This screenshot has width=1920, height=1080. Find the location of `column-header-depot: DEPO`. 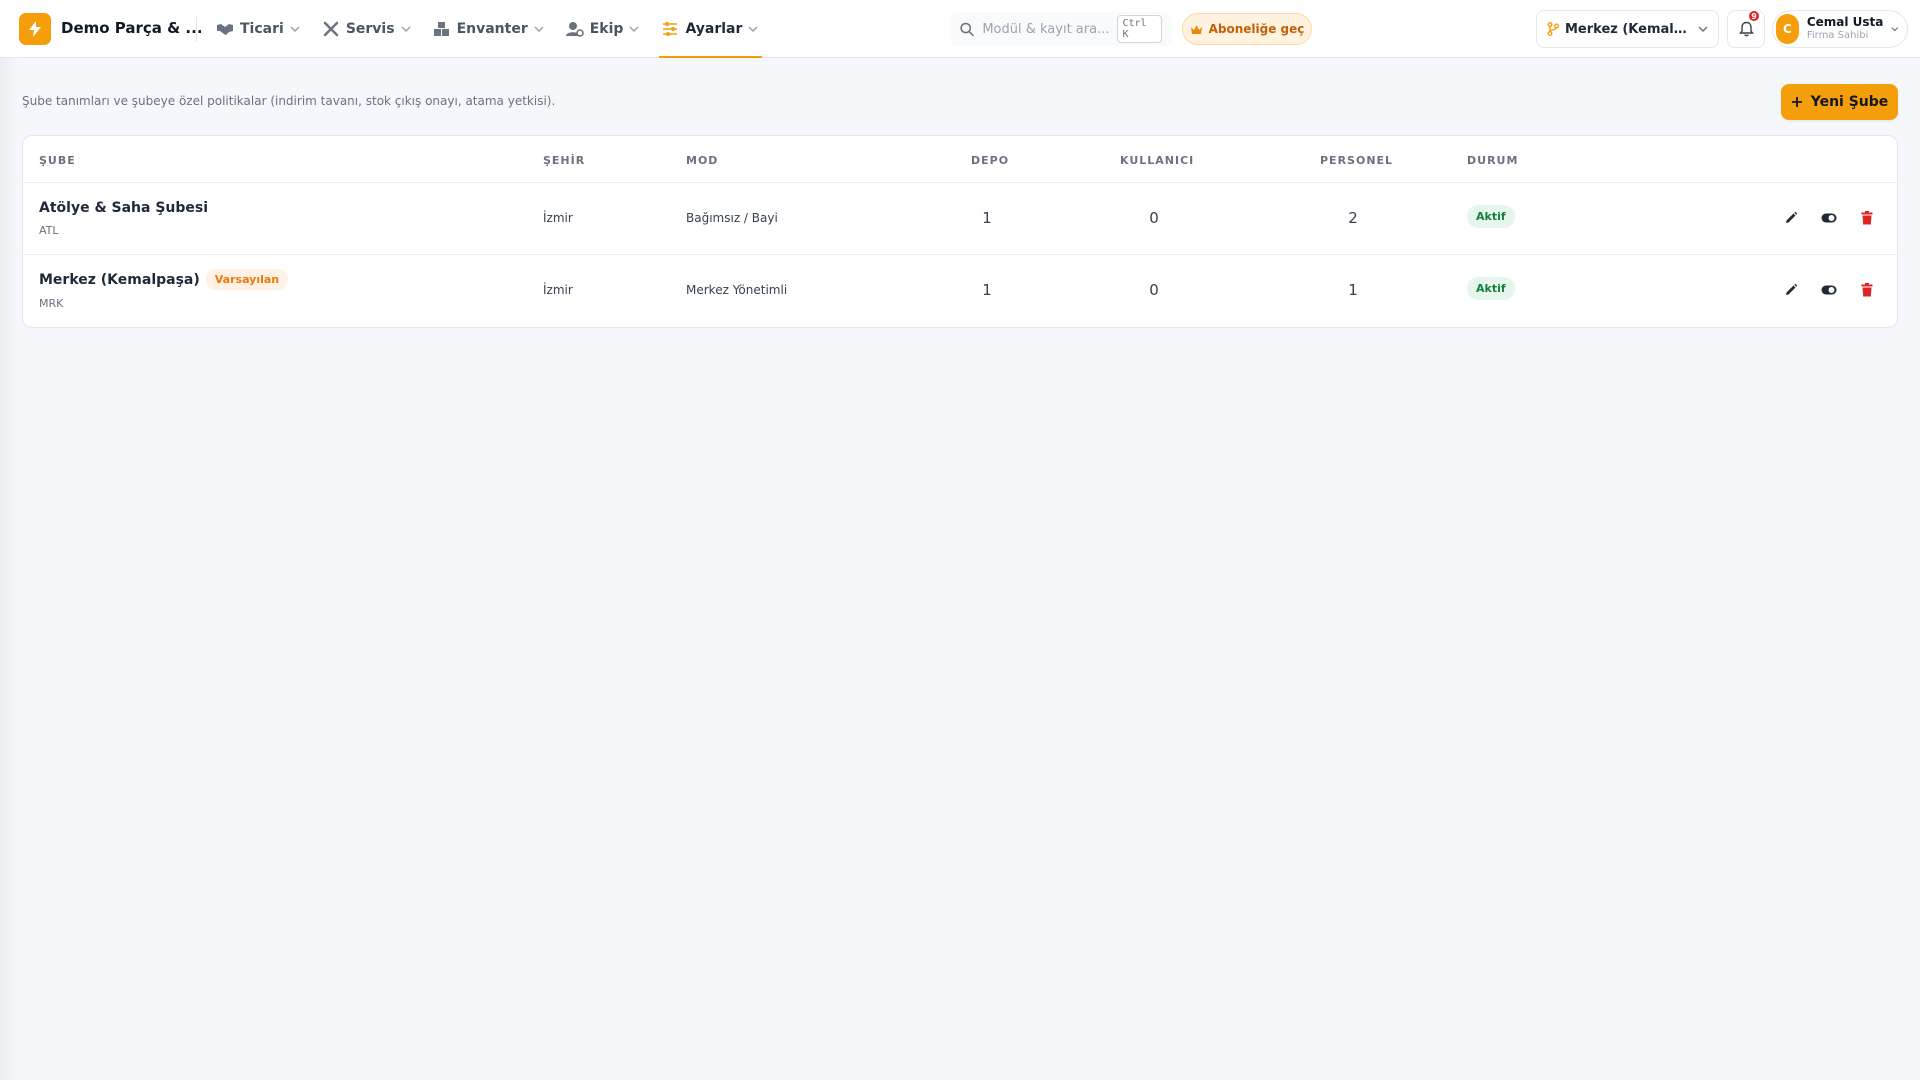

column-header-depot: DEPO is located at coordinates (990, 160).